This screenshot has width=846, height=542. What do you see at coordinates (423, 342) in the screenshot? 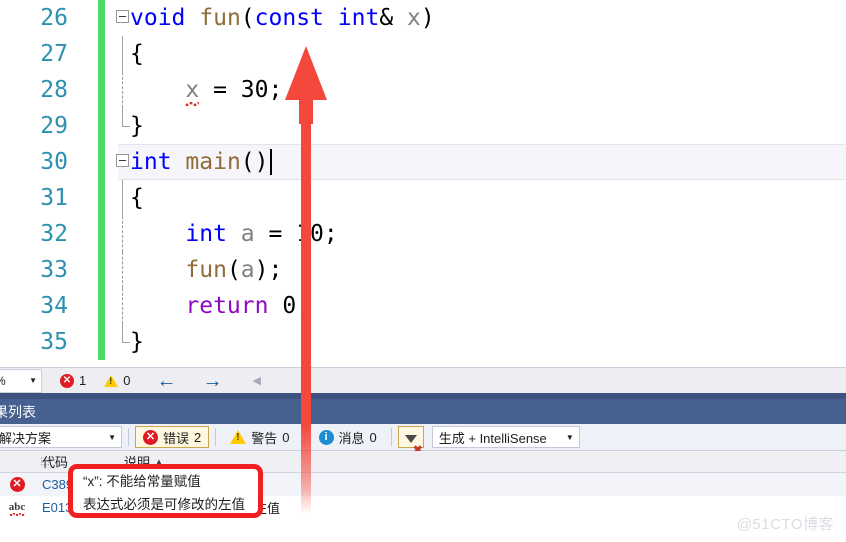
I see `code-line: 35}` at bounding box center [423, 342].